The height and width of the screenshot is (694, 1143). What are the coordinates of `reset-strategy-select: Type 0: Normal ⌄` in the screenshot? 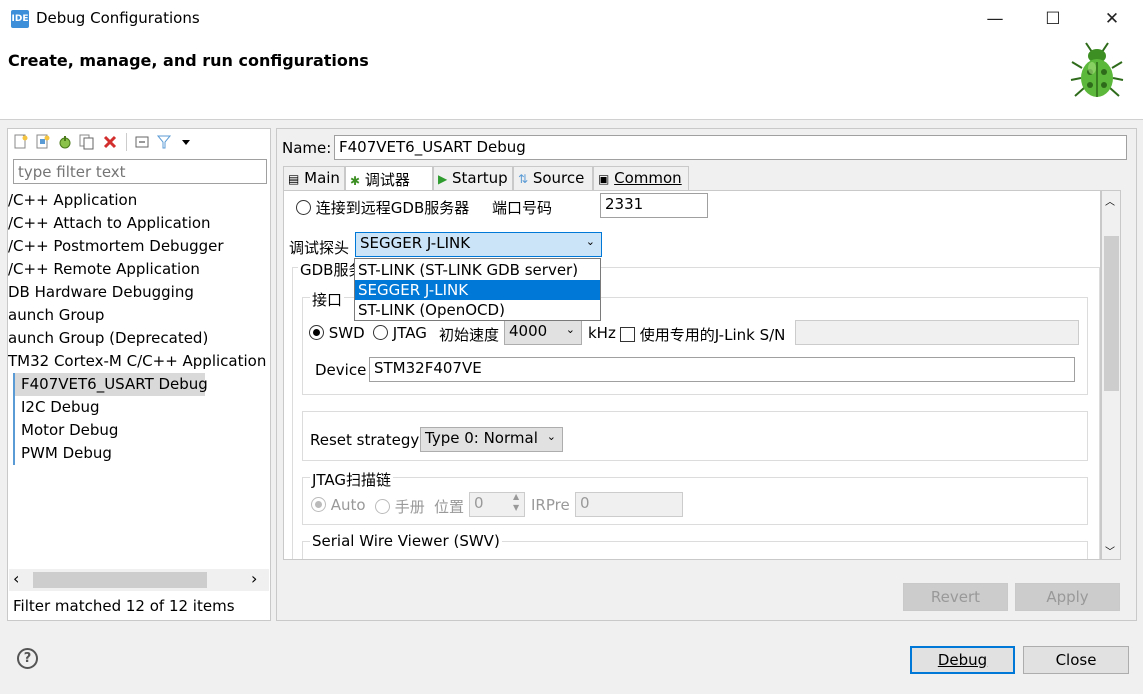 It's located at (491, 439).